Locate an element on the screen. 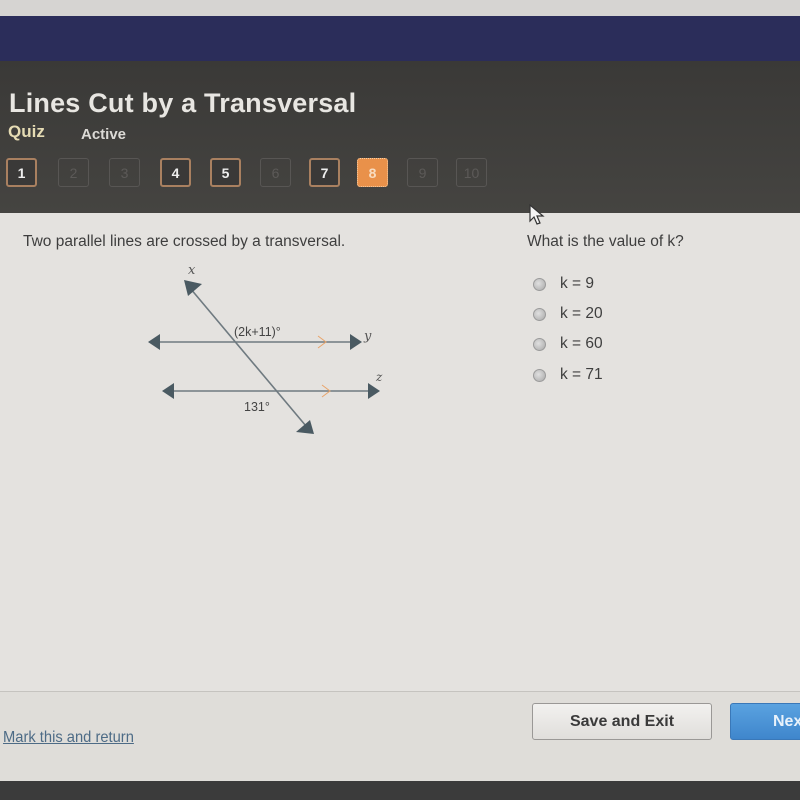 The image size is (800, 800). transversal-bottom-arrow-icon is located at coordinates (305, 427).